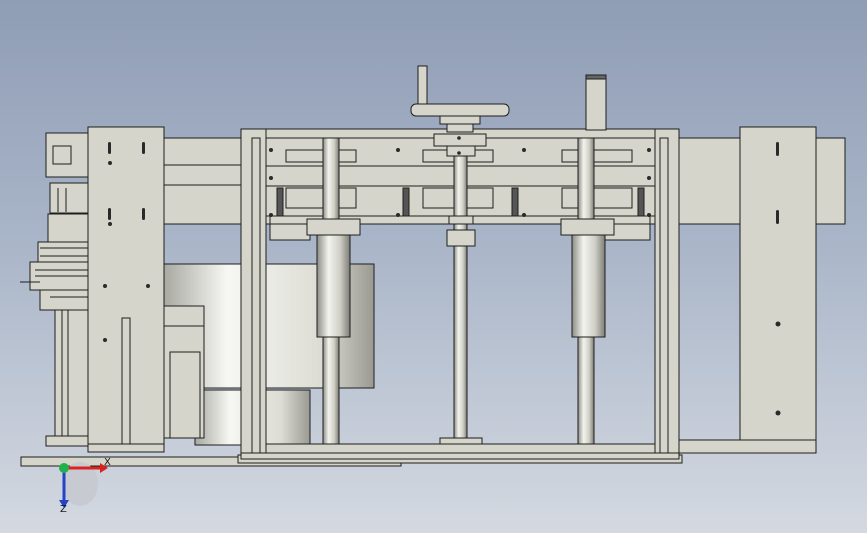 This screenshot has width=867, height=533. What do you see at coordinates (422, 87) in the screenshot?
I see `handwheel-shaft` at bounding box center [422, 87].